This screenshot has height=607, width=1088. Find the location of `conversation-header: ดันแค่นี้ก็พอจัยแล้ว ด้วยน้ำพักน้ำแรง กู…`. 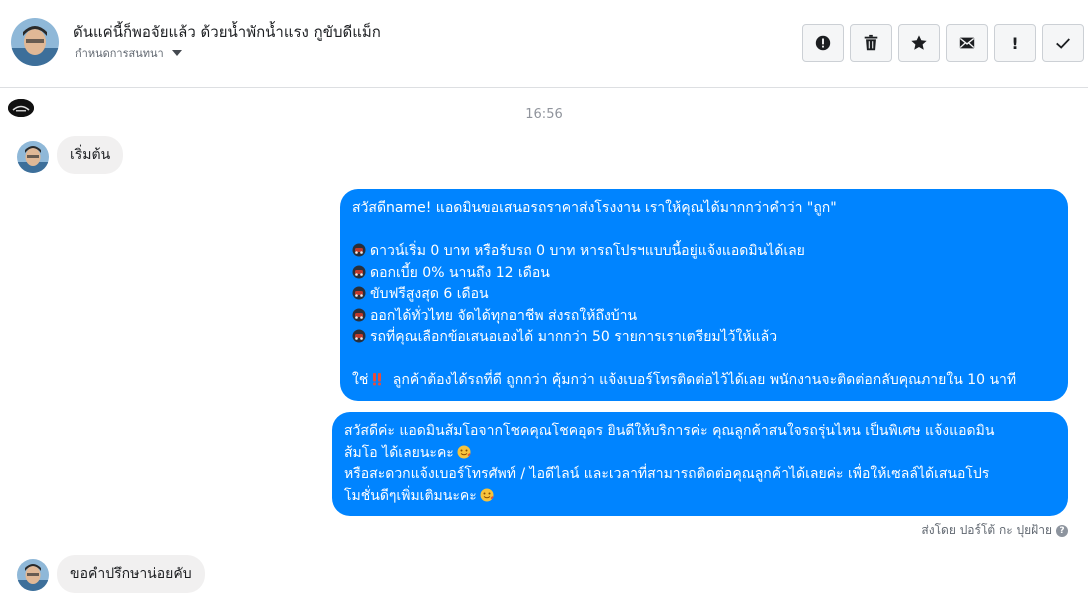

conversation-header: ดันแค่นี้ก็พอจัยแล้ว ด้วยน้ำพักน้ำแรง กู… is located at coordinates (544, 44).